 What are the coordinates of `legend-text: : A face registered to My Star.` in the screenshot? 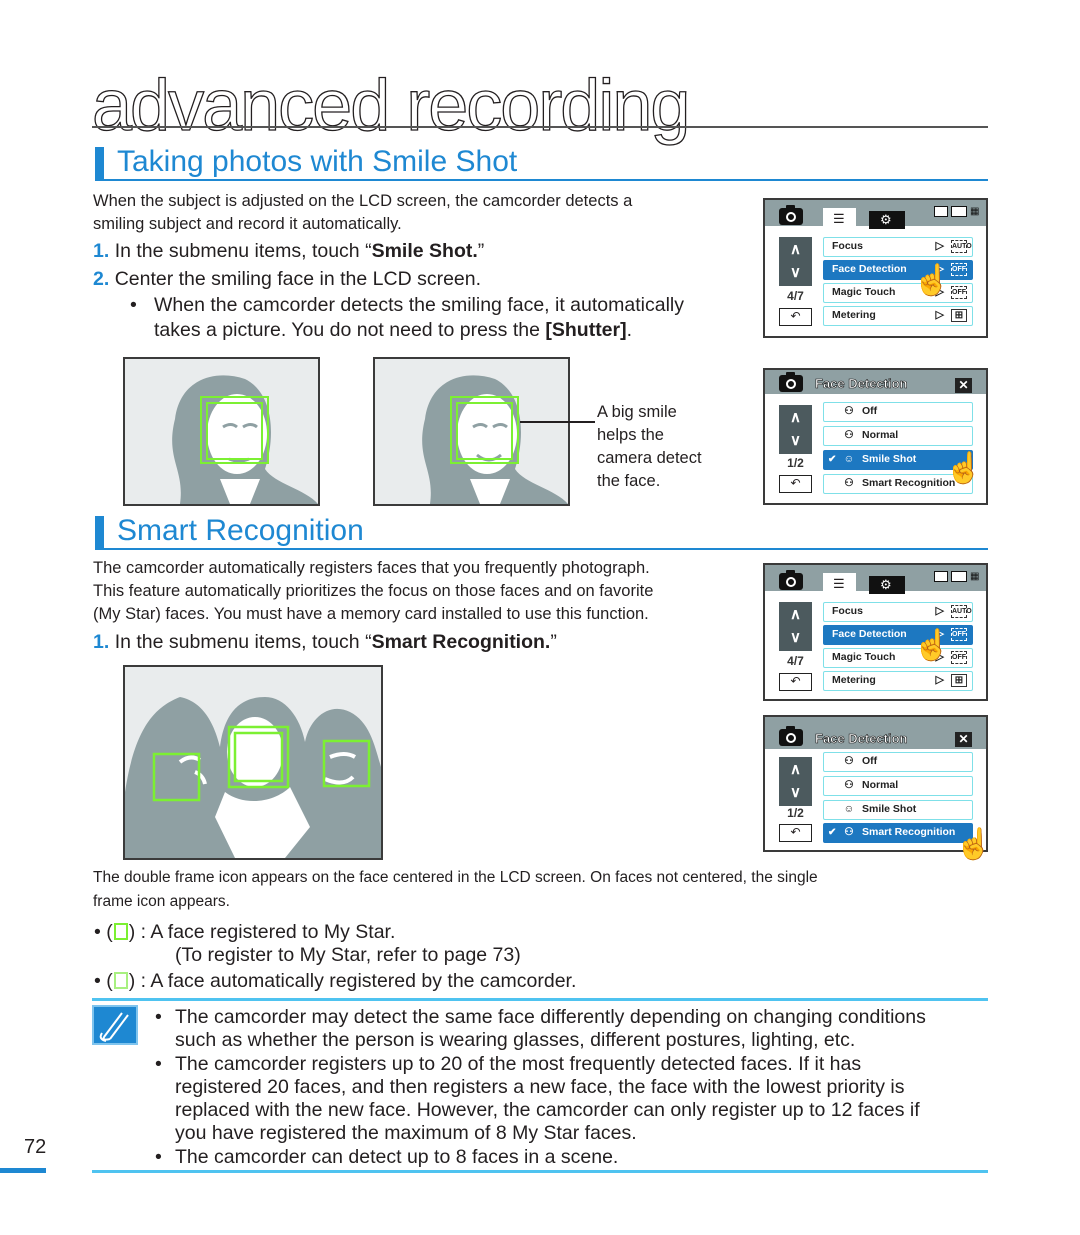 It's located at (265, 932).